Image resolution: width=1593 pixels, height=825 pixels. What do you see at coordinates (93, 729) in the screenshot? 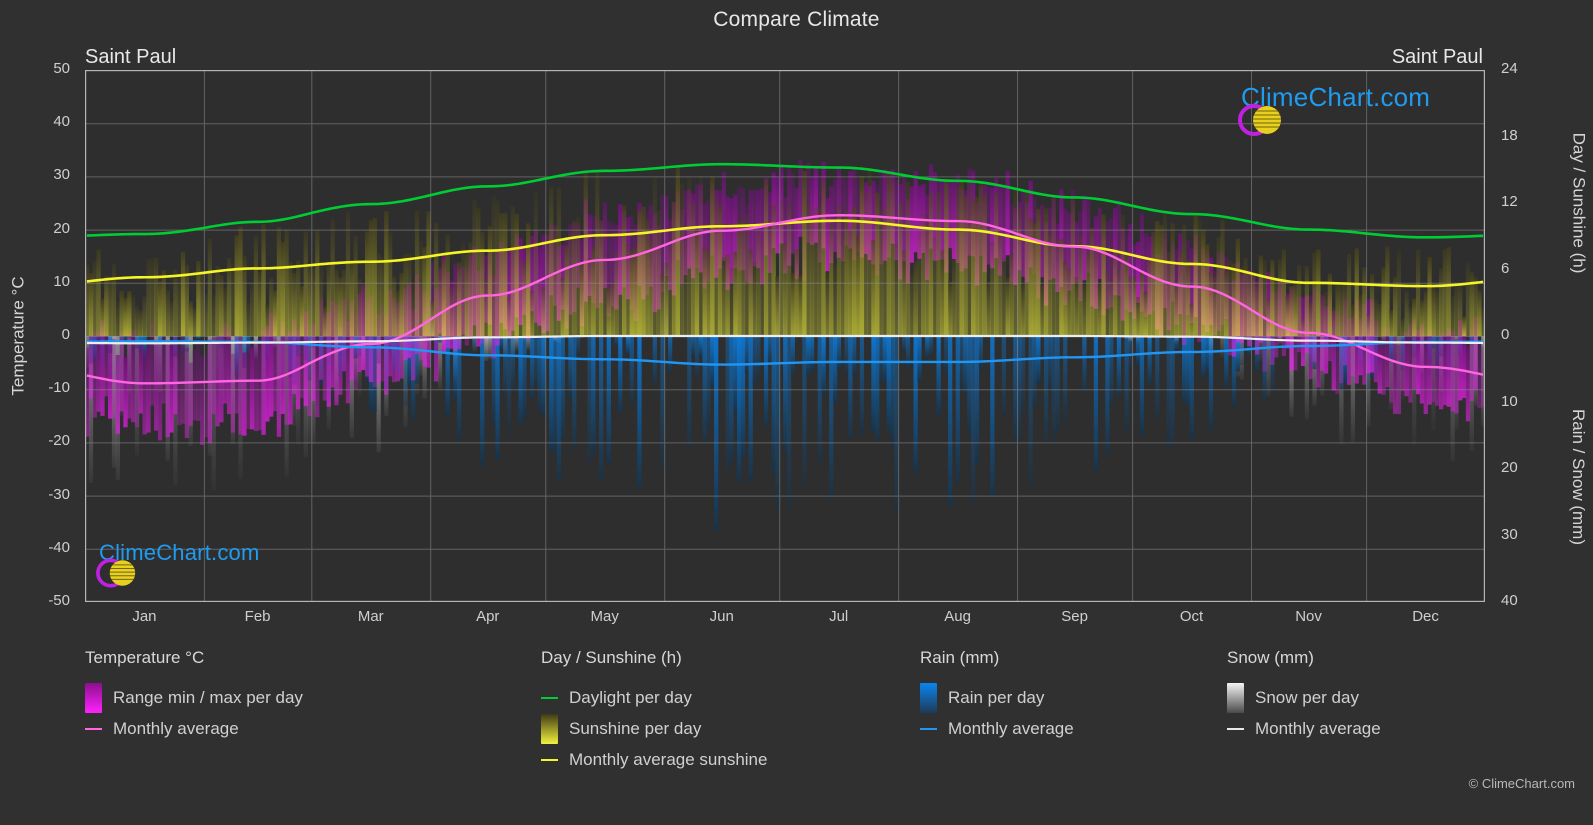
I see `temp-average-line-swatch` at bounding box center [93, 729].